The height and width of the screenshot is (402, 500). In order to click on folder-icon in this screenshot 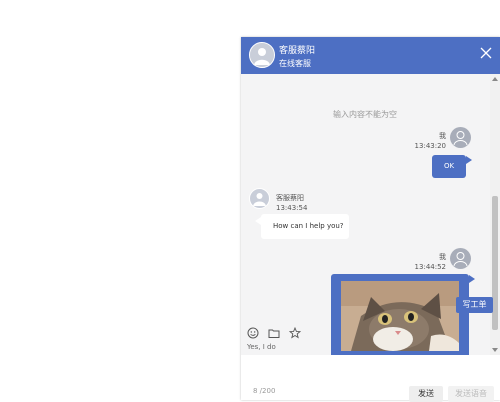, I will do `click(274, 331)`.